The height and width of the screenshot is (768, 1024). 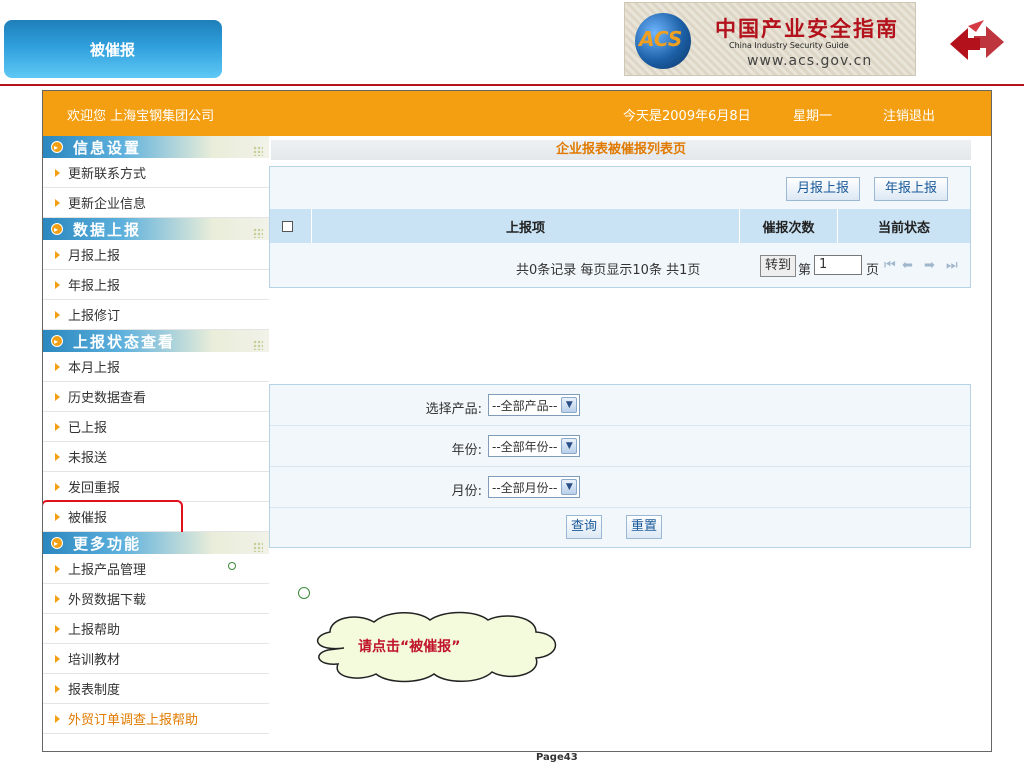 I want to click on year-select-value: --全部年份--, so click(x=525, y=446).